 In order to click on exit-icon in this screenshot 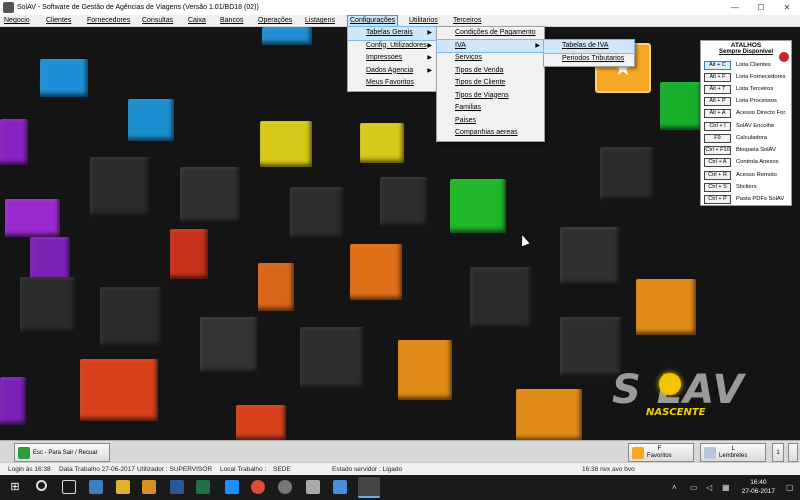, I will do `click(24, 452)`.